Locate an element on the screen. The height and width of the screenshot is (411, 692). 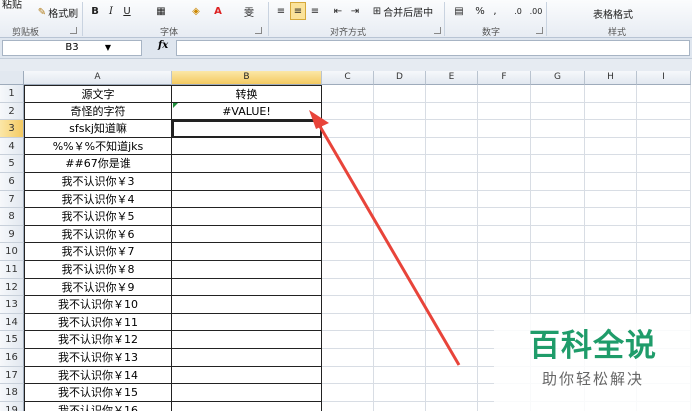
cell-b5 is located at coordinates (247, 164).